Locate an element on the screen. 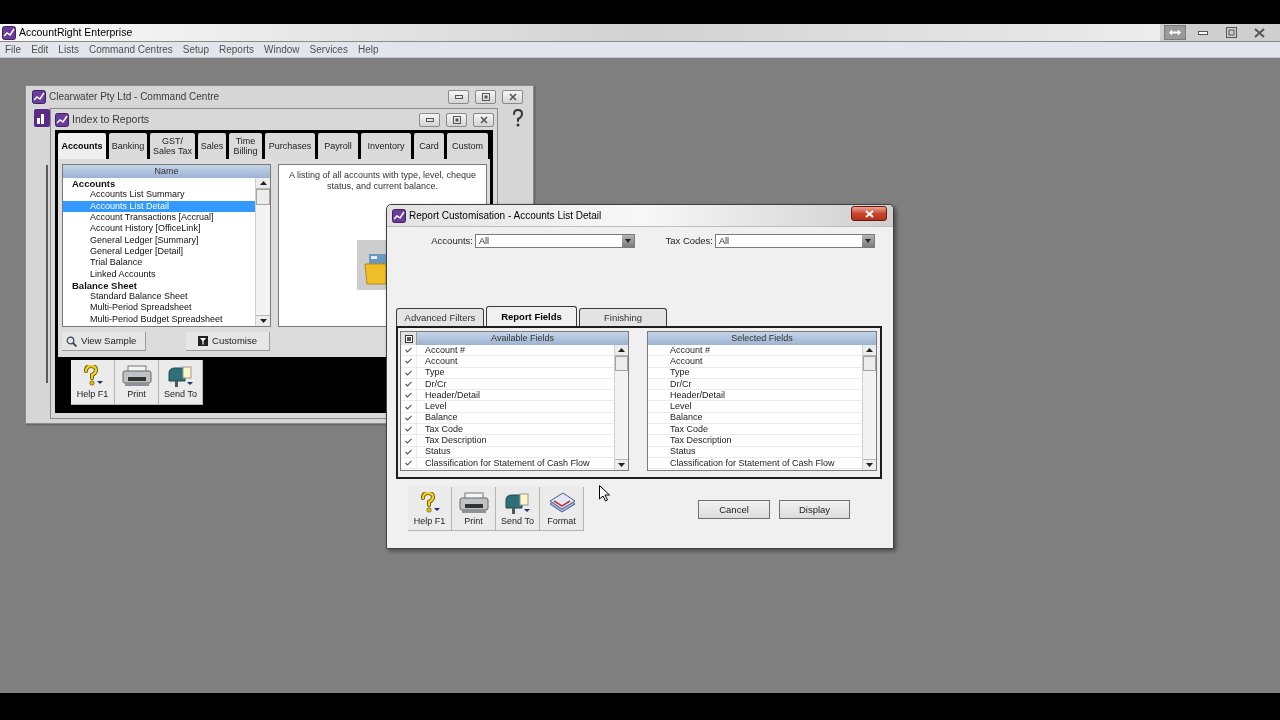 The height and width of the screenshot is (720, 1280). menu-item: Services is located at coordinates (328, 49).